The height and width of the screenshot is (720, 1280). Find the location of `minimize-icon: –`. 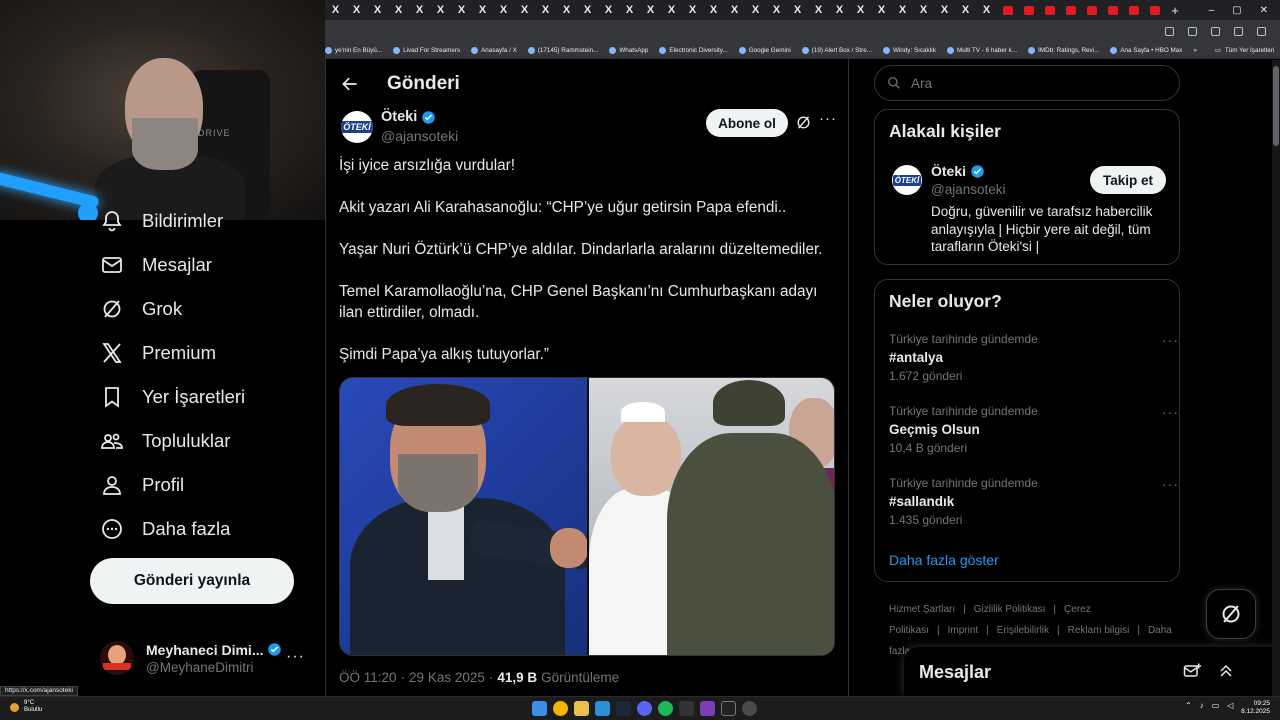

minimize-icon: – is located at coordinates (1212, 10).